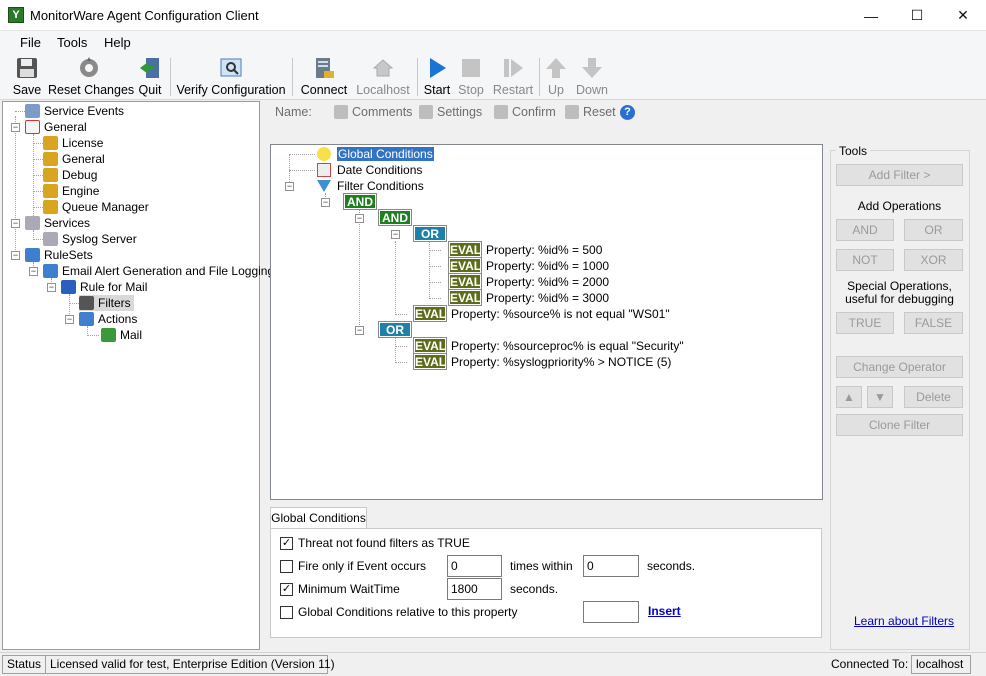 Image resolution: width=986 pixels, height=676 pixels. I want to click on eval-condition: Property: %id% = 2000, so click(547, 282).